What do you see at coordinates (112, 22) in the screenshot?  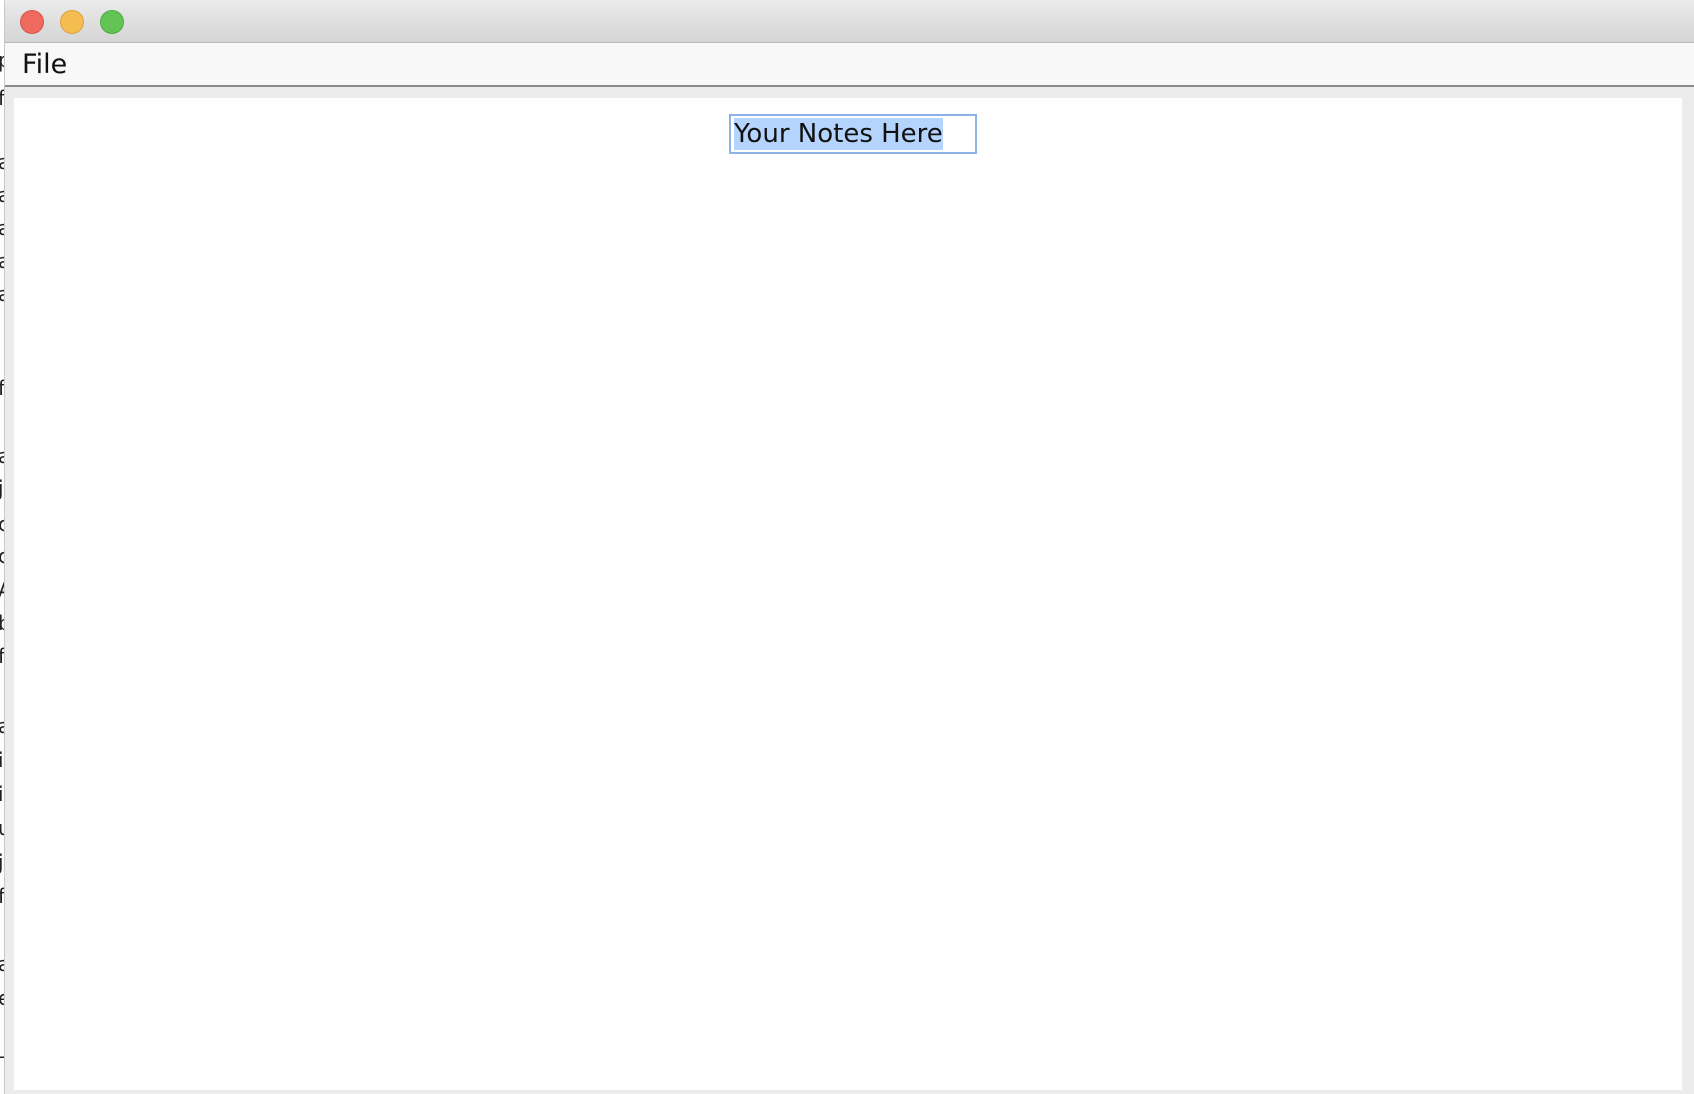 I see `zoom-icon` at bounding box center [112, 22].